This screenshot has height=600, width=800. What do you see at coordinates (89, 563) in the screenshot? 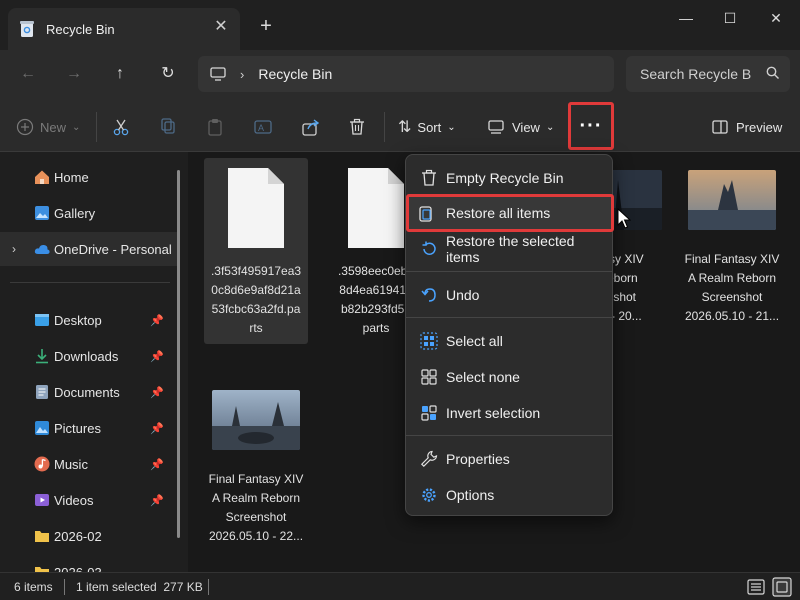
I see `sidebar-item-folder-2026-03: 2026-03` at bounding box center [89, 563].